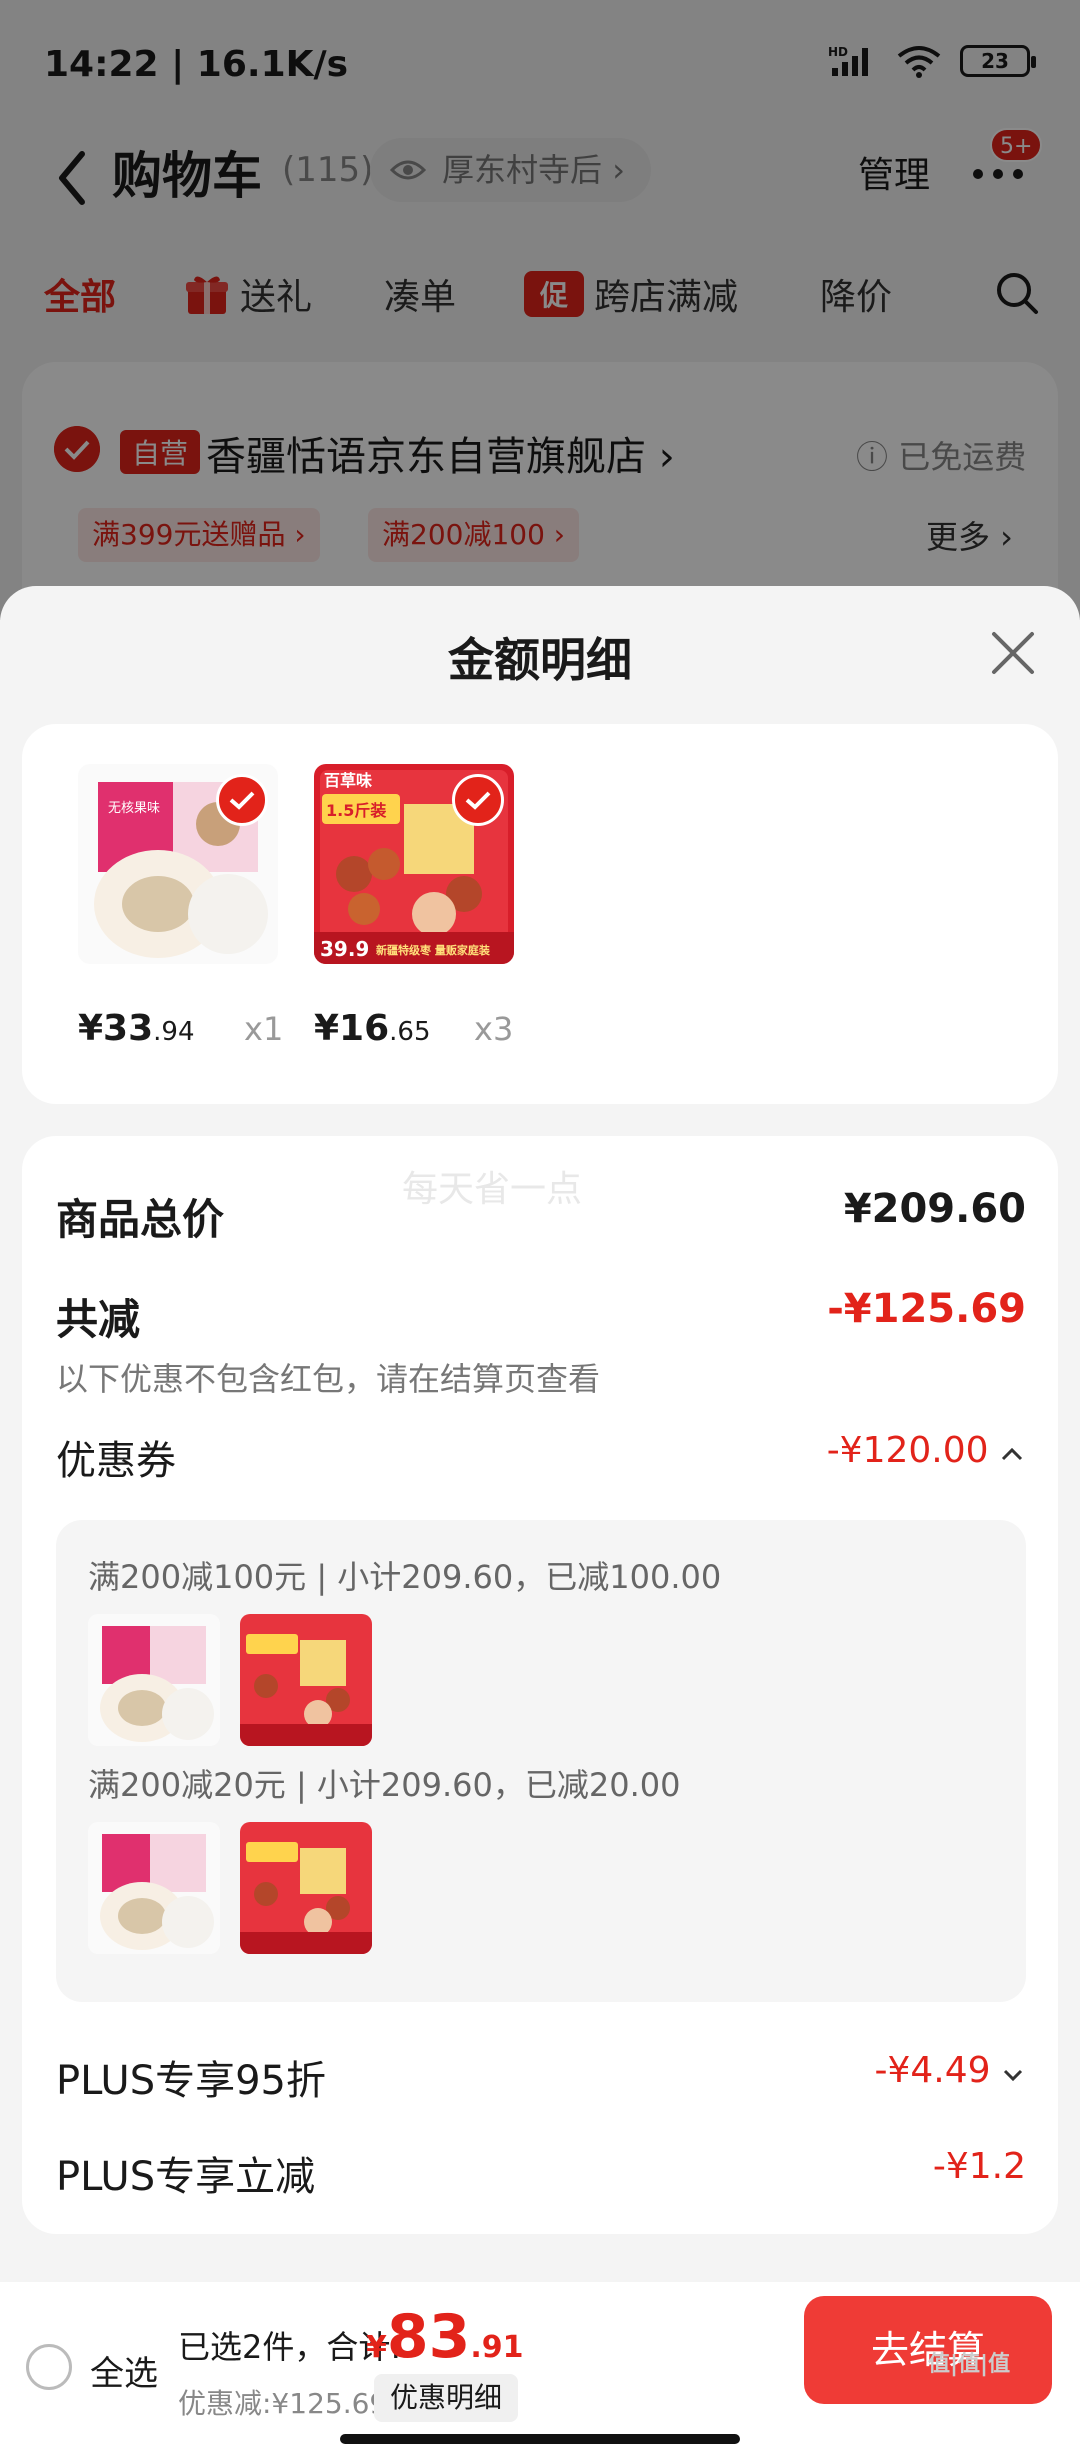  What do you see at coordinates (492, 1189) in the screenshot?
I see `watermark: 每天省一点` at bounding box center [492, 1189].